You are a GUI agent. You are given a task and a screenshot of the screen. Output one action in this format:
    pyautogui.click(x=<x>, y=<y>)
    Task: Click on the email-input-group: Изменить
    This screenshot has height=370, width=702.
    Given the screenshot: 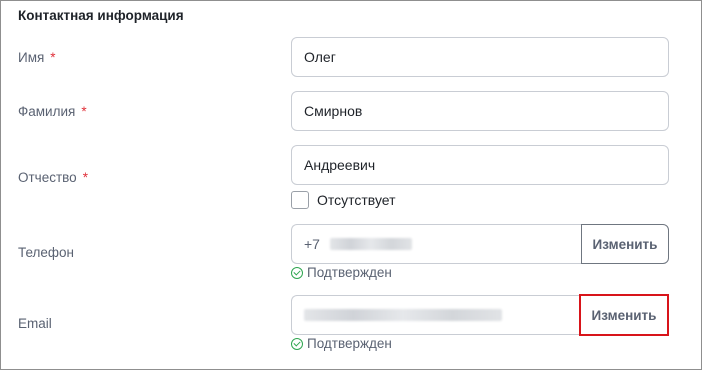 What is the action you would take?
    pyautogui.click(x=480, y=315)
    